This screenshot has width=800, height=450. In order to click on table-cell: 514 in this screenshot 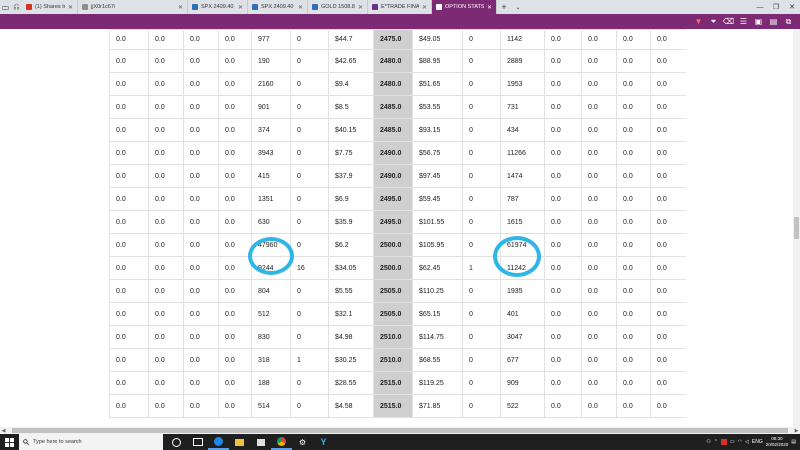, I will do `click(271, 406)`.